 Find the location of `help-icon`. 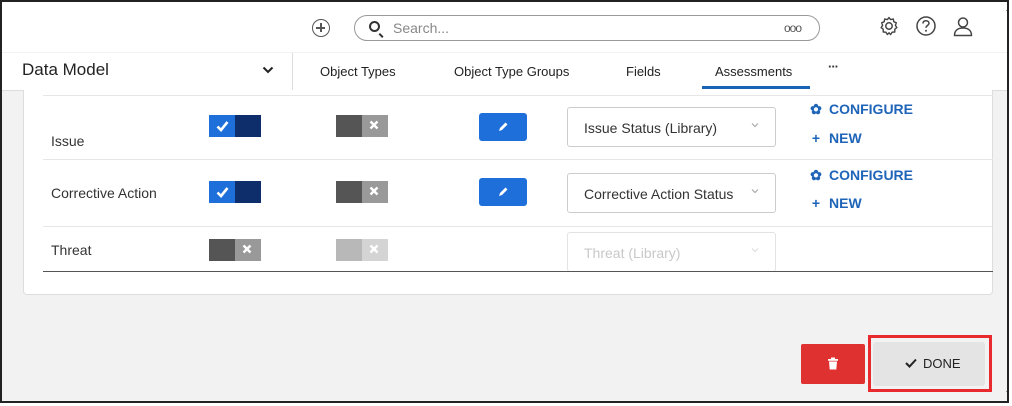

help-icon is located at coordinates (926, 26).